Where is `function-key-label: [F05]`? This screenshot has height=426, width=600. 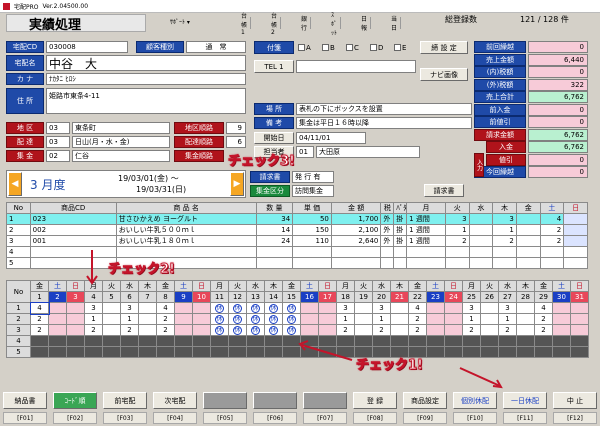
function-key-label: [F05] is located at coordinates (225, 418).